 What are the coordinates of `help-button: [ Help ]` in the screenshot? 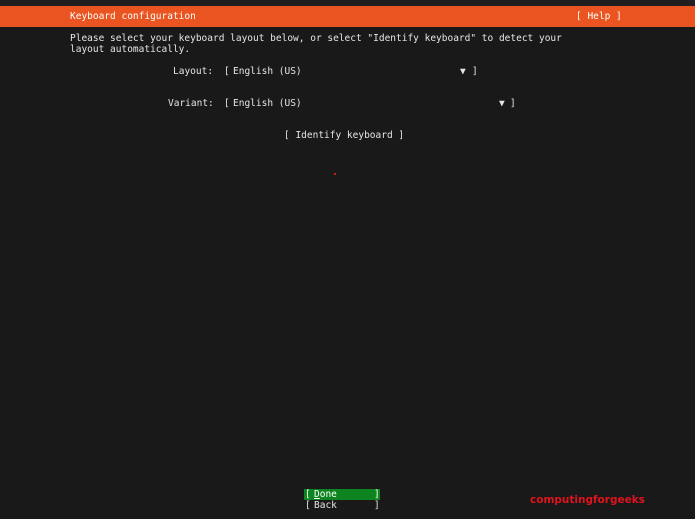 It's located at (599, 17).